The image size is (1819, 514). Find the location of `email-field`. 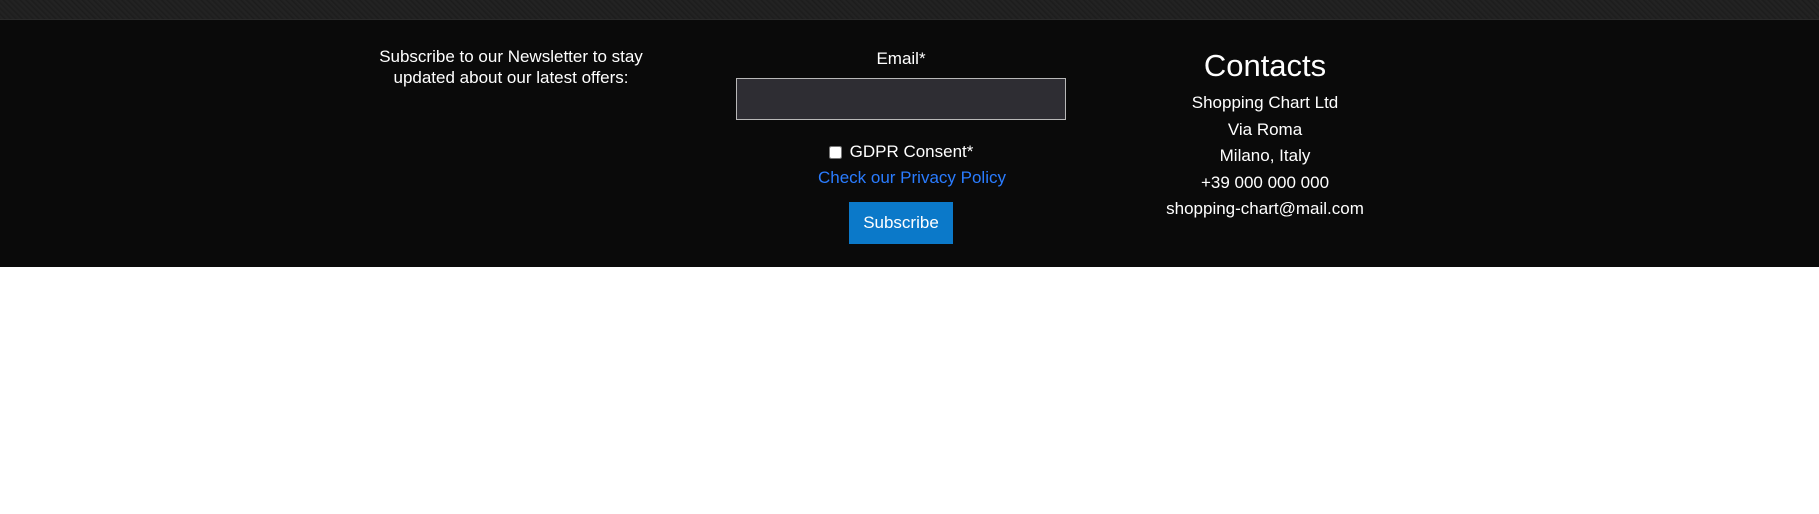

email-field is located at coordinates (901, 99).